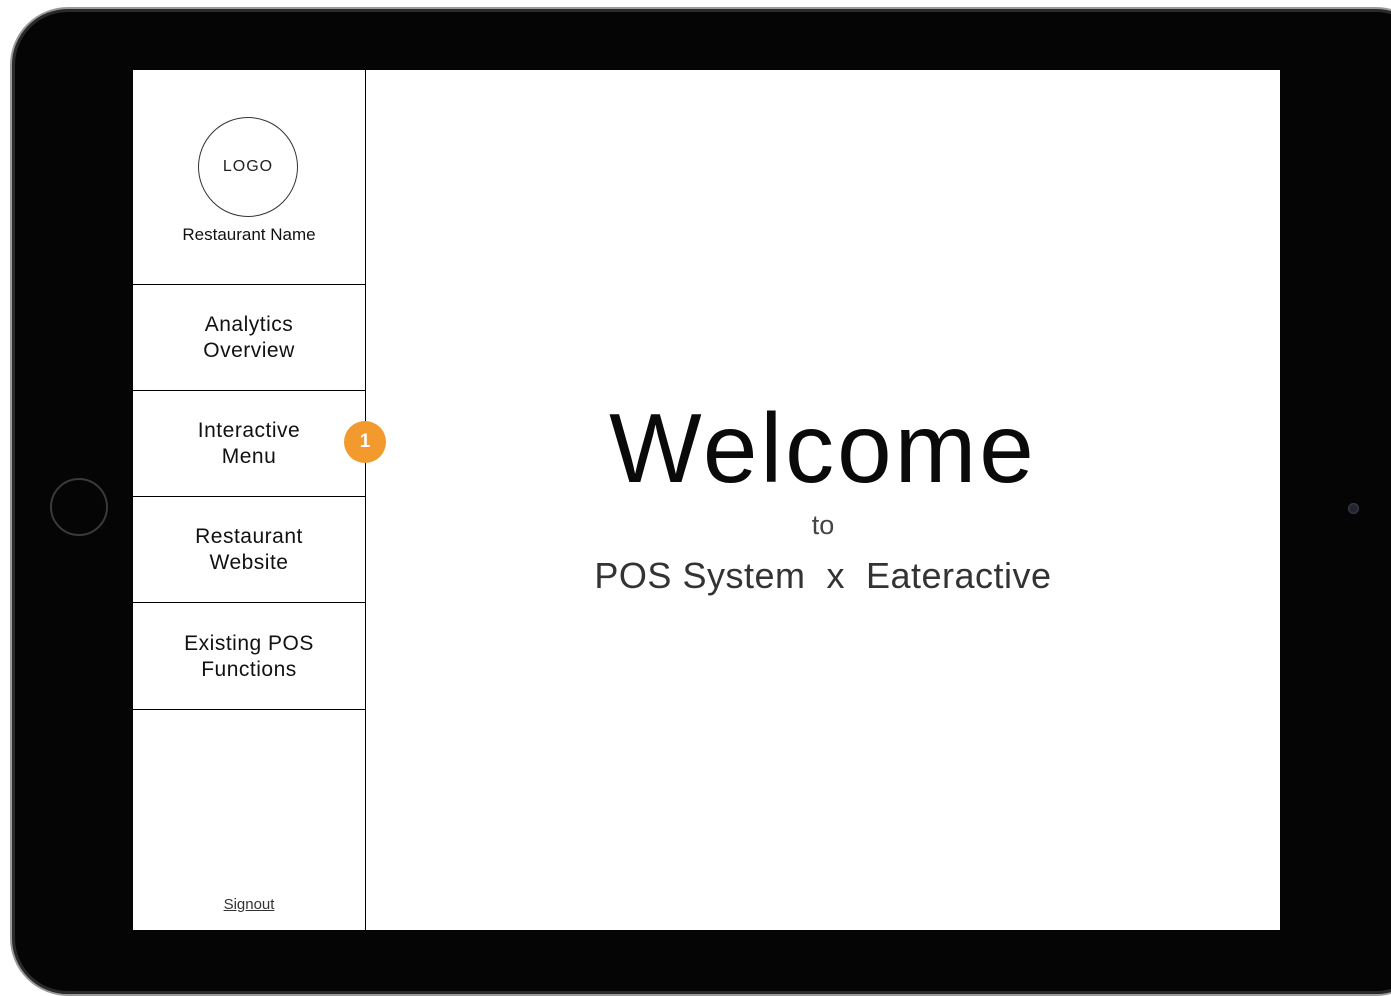 The image size is (1391, 996). What do you see at coordinates (249, 234) in the screenshot?
I see `restaurant-name: Restaurant Name` at bounding box center [249, 234].